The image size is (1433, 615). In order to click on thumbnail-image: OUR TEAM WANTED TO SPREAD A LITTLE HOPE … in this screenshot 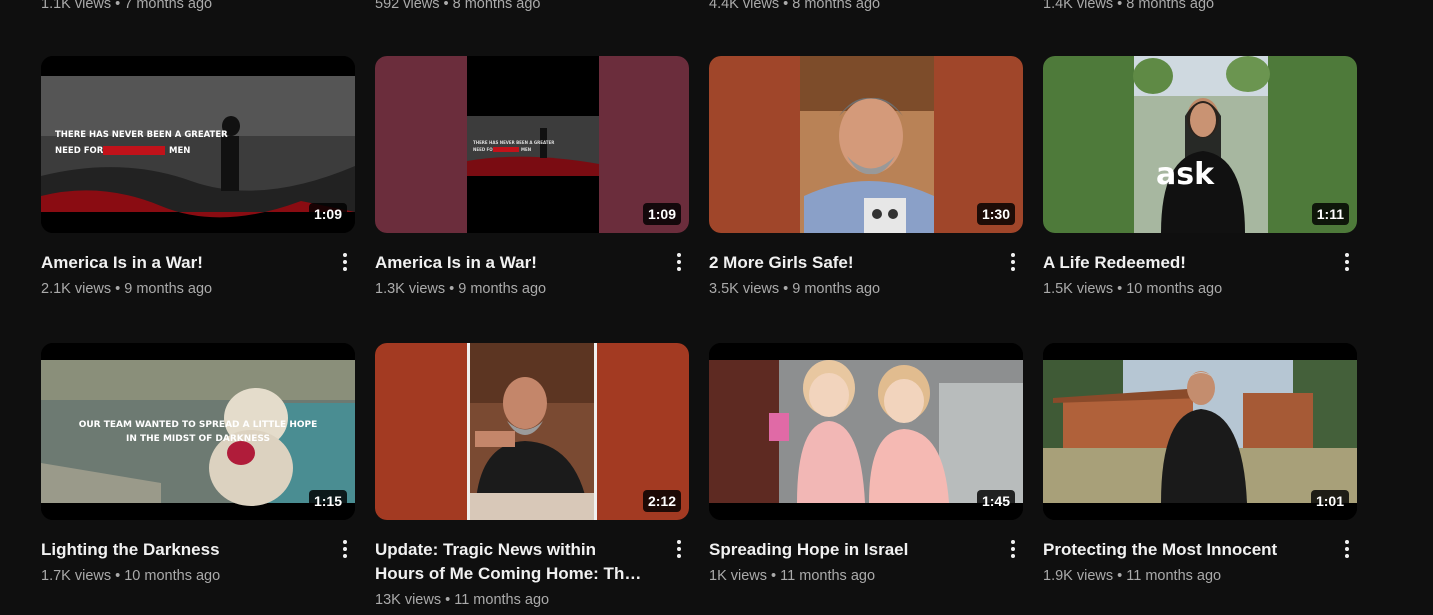, I will do `click(198, 431)`.